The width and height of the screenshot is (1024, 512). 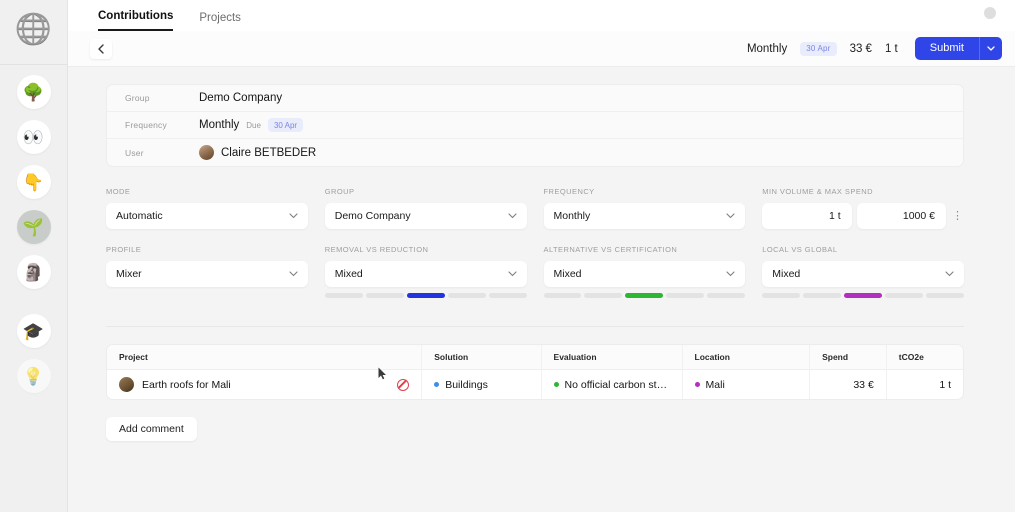 I want to click on sidebar-item-graduation-cap: 🎓, so click(x=33, y=331).